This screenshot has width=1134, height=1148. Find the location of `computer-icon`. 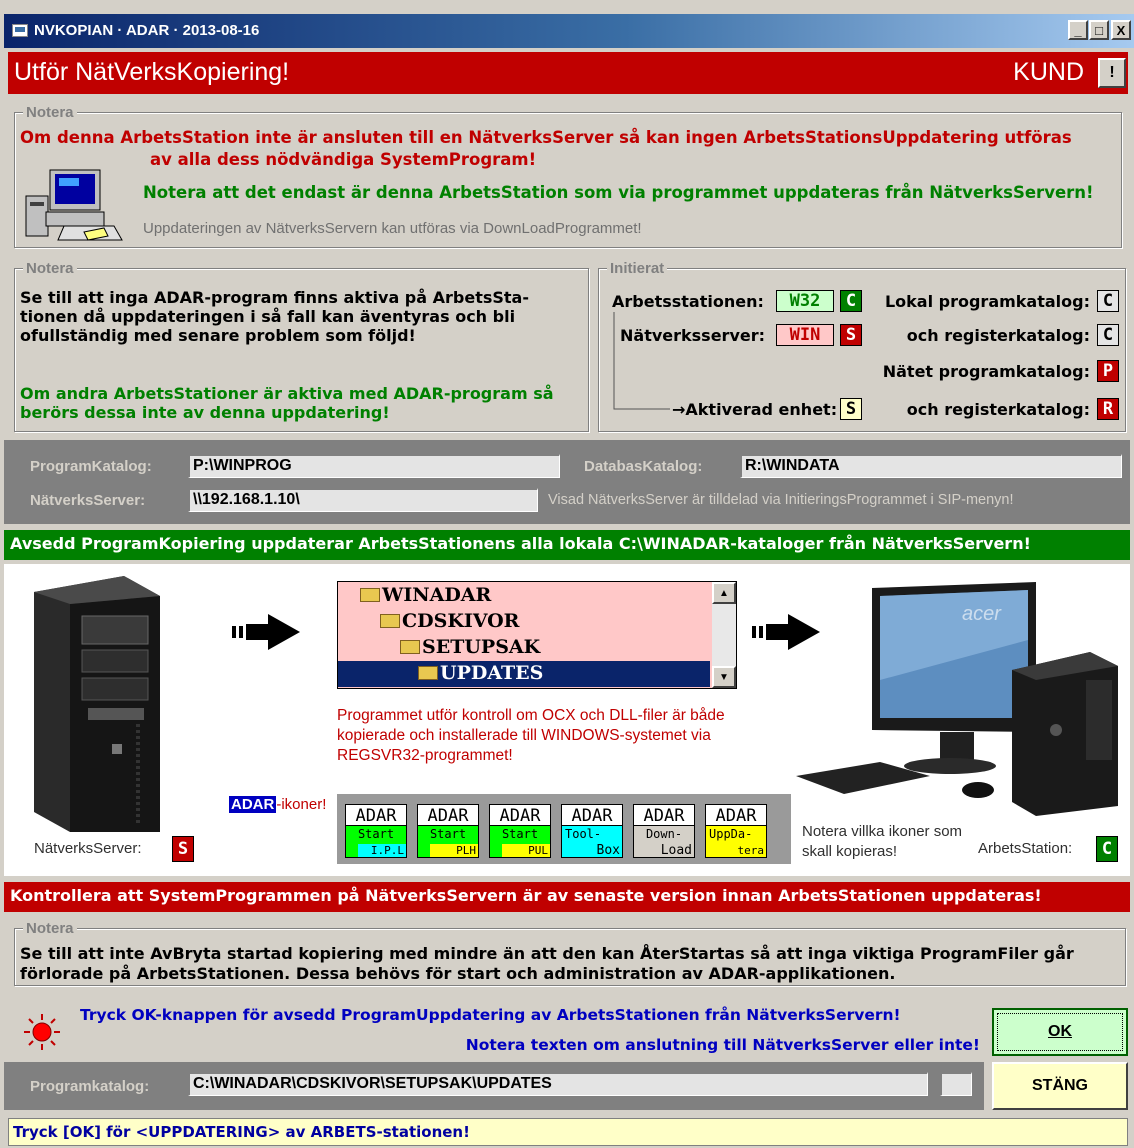

computer-icon is located at coordinates (74, 205).